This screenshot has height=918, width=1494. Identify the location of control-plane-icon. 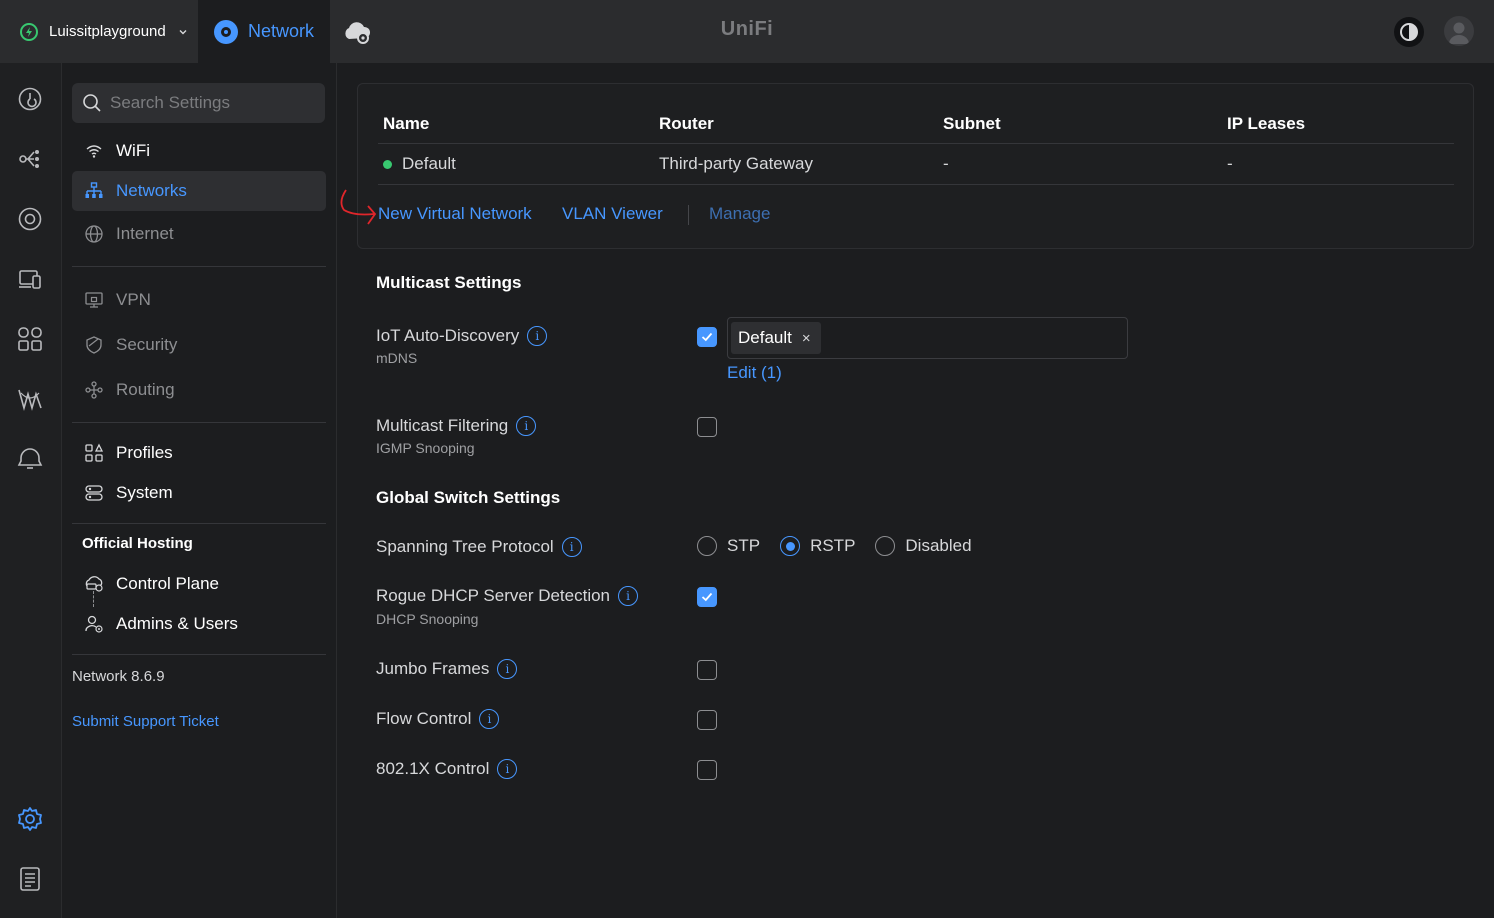
(94, 584).